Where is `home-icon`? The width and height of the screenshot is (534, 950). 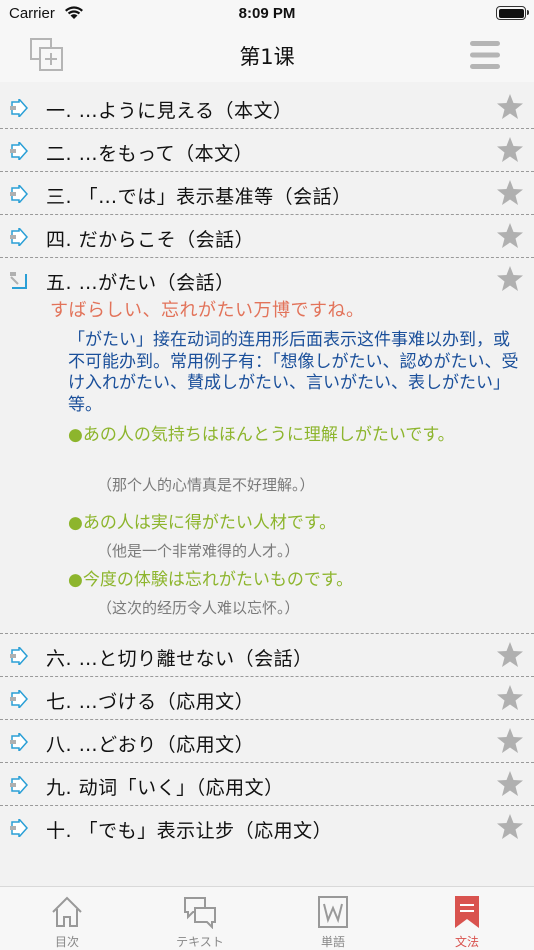 home-icon is located at coordinates (67, 911).